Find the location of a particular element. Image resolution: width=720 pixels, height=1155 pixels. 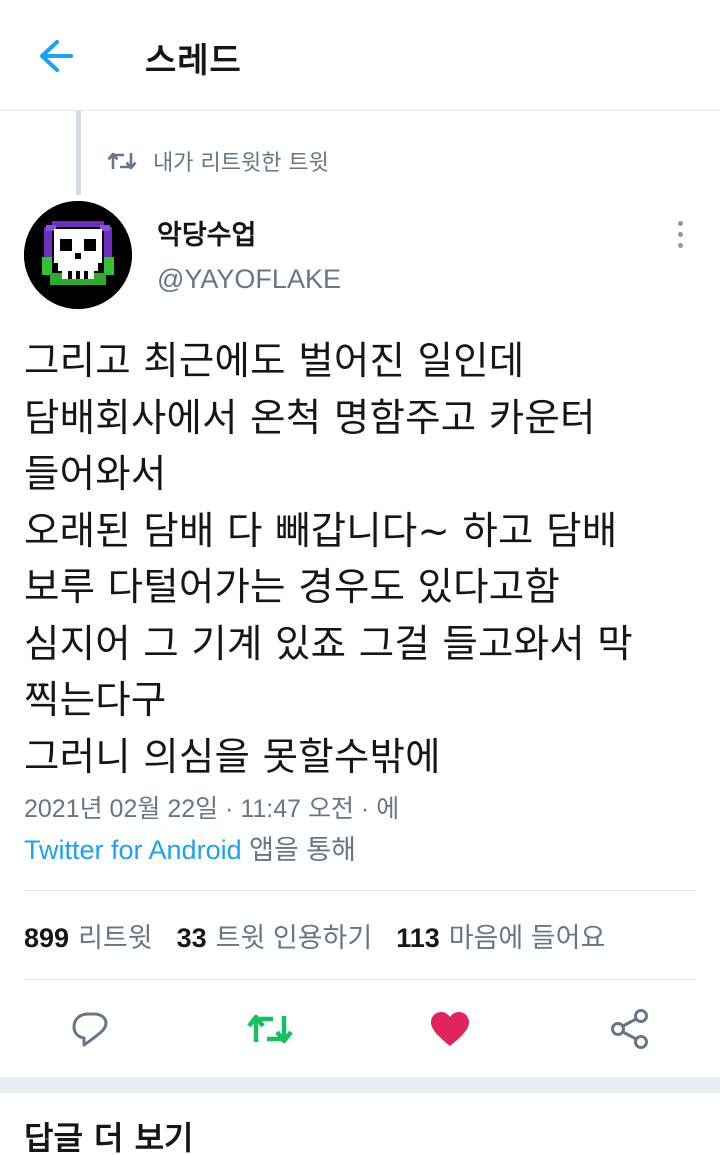

quote-count: 33 트윗 인용하기 is located at coordinates (275, 935).